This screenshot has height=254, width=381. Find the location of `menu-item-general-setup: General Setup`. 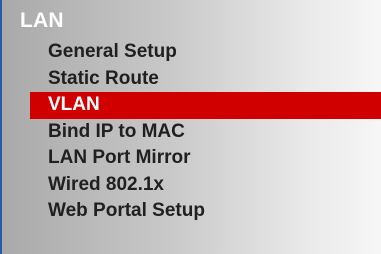

menu-item-general-setup: General Setup is located at coordinates (191, 52).